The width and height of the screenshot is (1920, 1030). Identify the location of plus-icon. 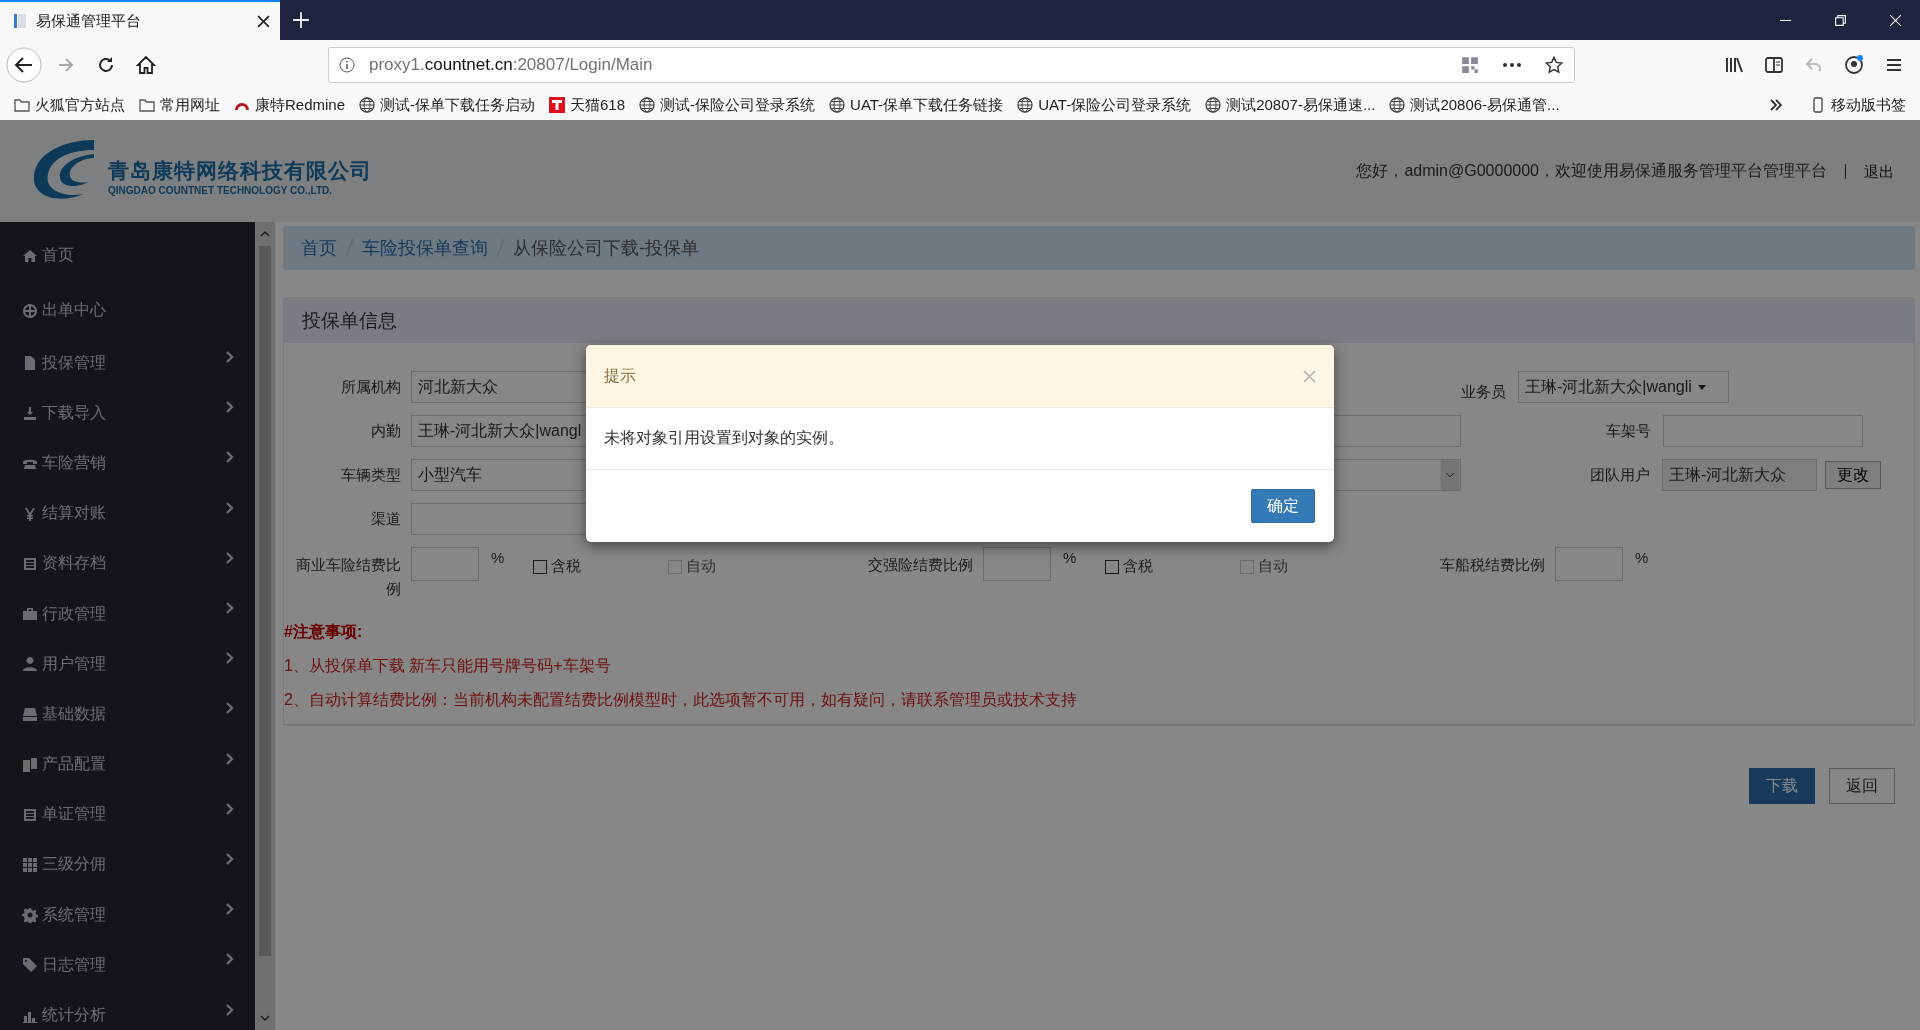
(301, 20).